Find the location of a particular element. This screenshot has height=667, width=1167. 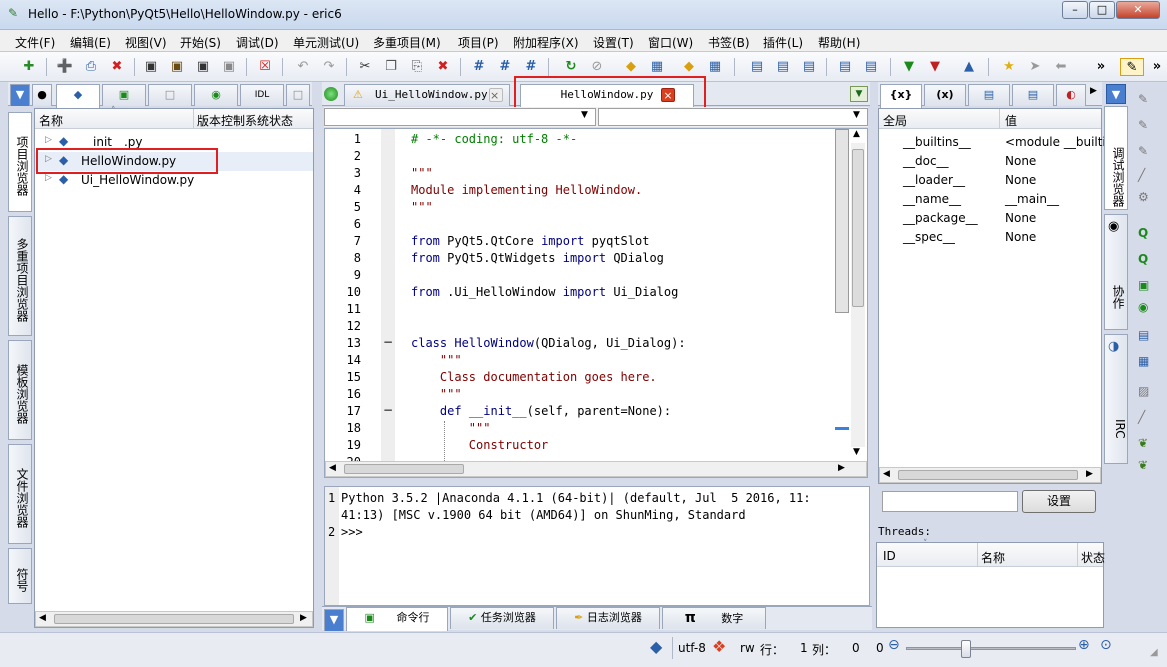

bookmark-star-icon: ★ is located at coordinates (1009, 67).